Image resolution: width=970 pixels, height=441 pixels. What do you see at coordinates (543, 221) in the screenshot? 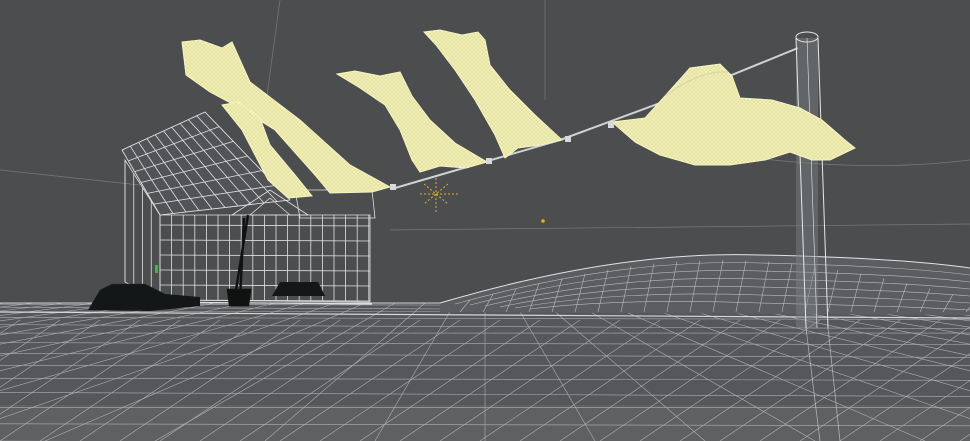
I see `selection-dot-icon` at bounding box center [543, 221].